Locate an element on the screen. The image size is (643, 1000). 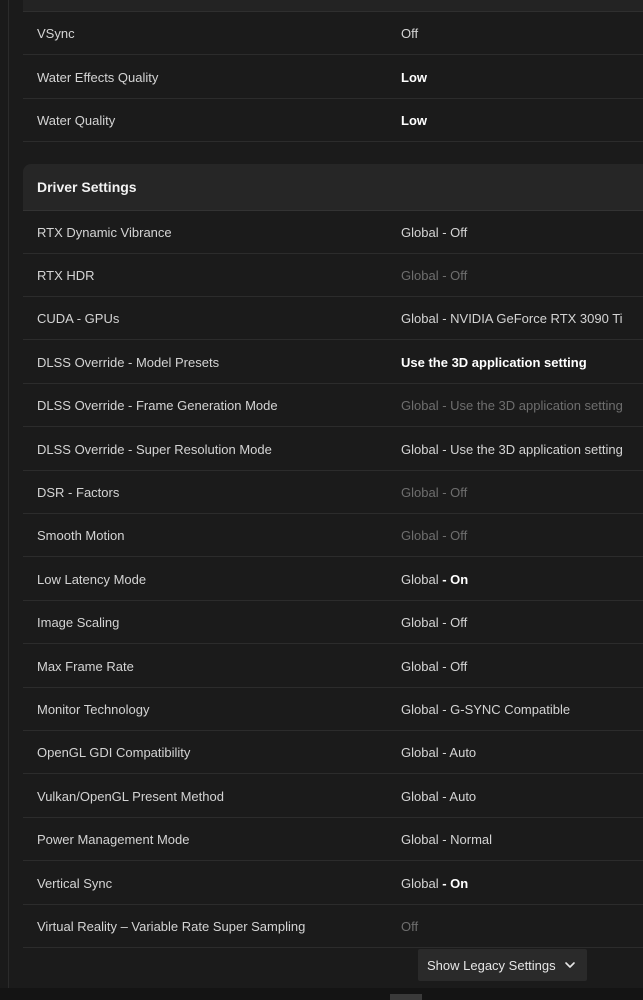
setting-label: VSync is located at coordinates (56, 33).